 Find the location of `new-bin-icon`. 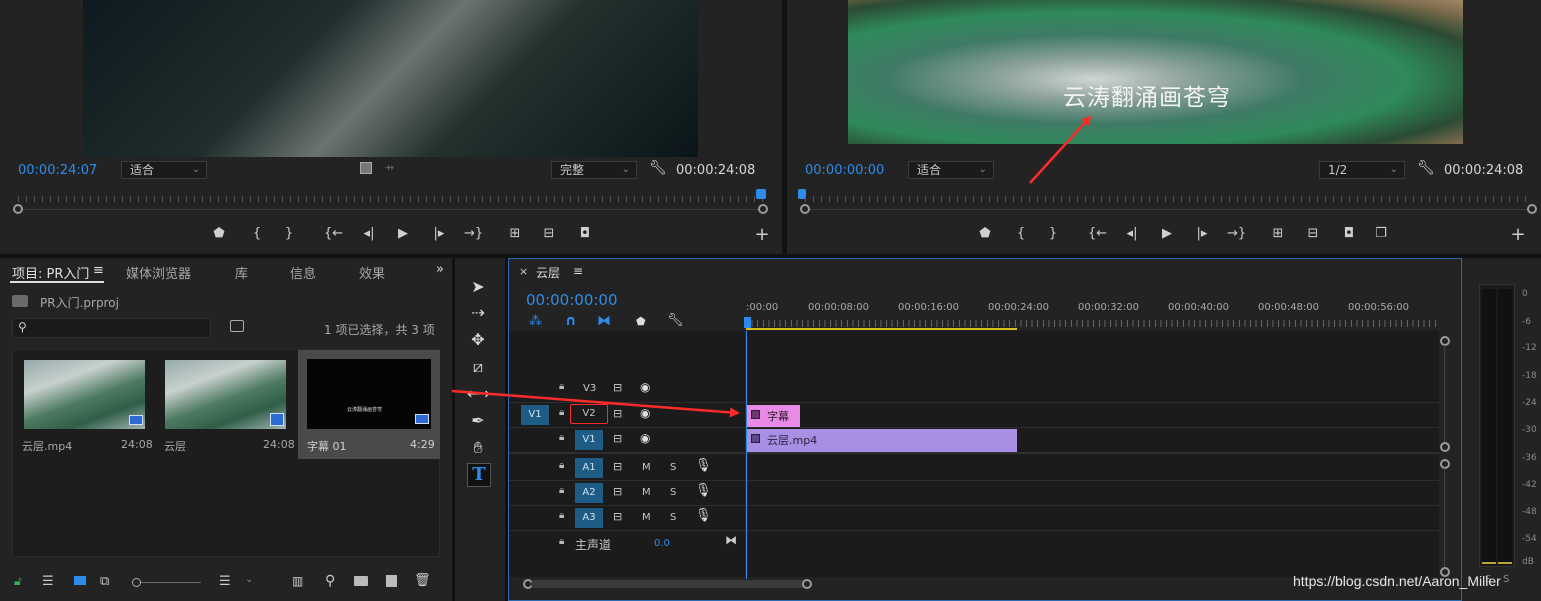

new-bin-icon is located at coordinates (361, 581).